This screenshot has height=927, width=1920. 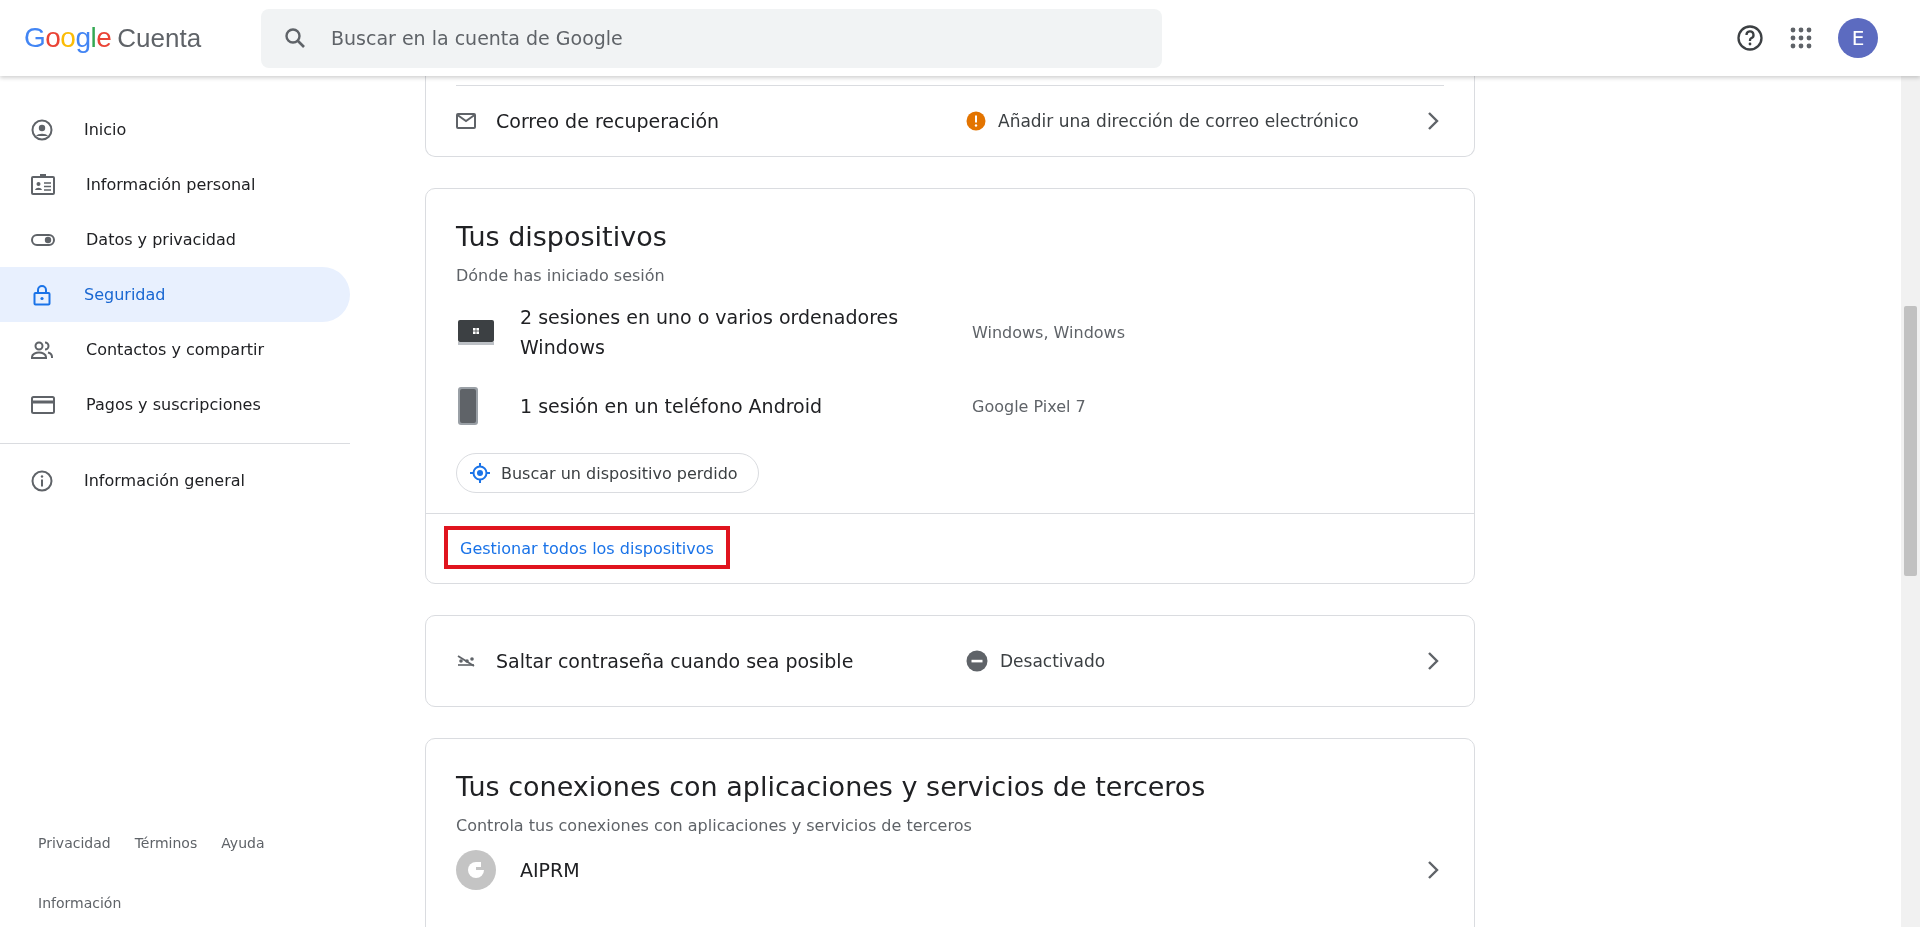 What do you see at coordinates (745, 332) in the screenshot?
I see `device-label: 2 sesiones en uno o varios ordenadores Windows` at bounding box center [745, 332].